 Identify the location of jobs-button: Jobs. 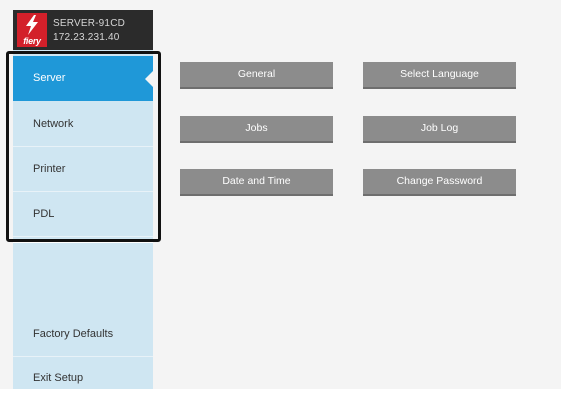
(256, 129).